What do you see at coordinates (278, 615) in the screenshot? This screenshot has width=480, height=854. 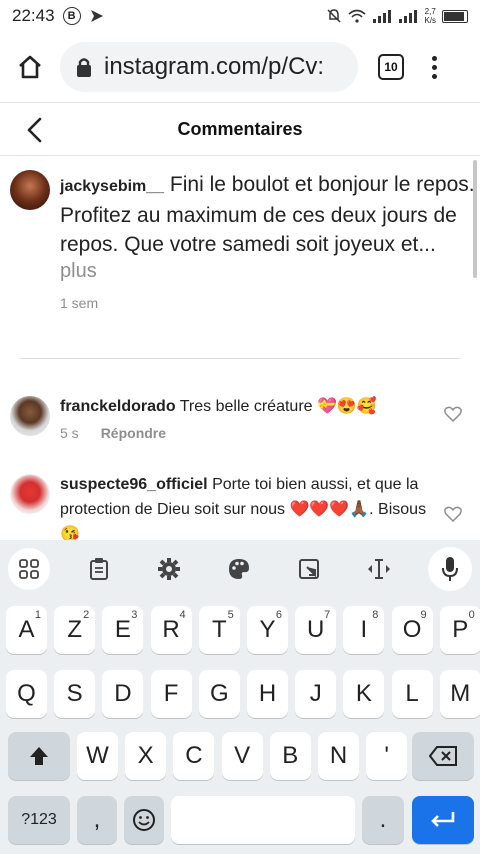 I see `key-hint: 6` at bounding box center [278, 615].